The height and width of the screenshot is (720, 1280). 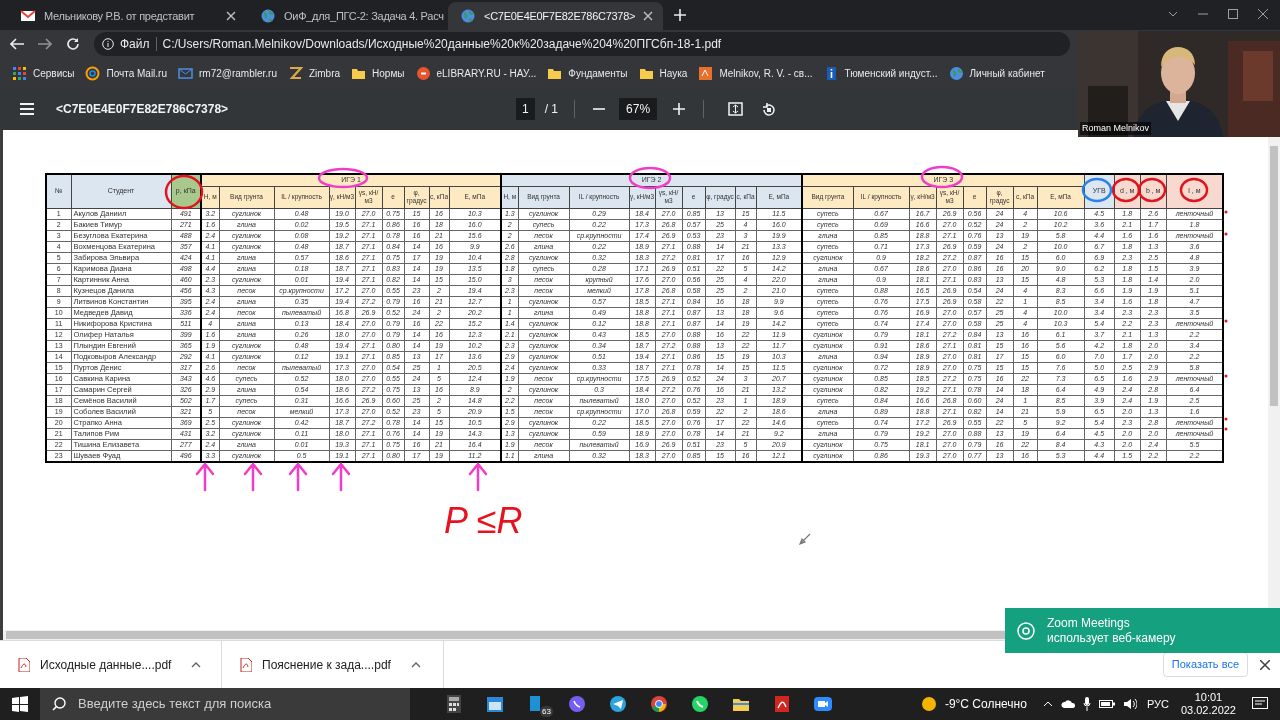 I want to click on mail-icon, so click(x=28, y=16).